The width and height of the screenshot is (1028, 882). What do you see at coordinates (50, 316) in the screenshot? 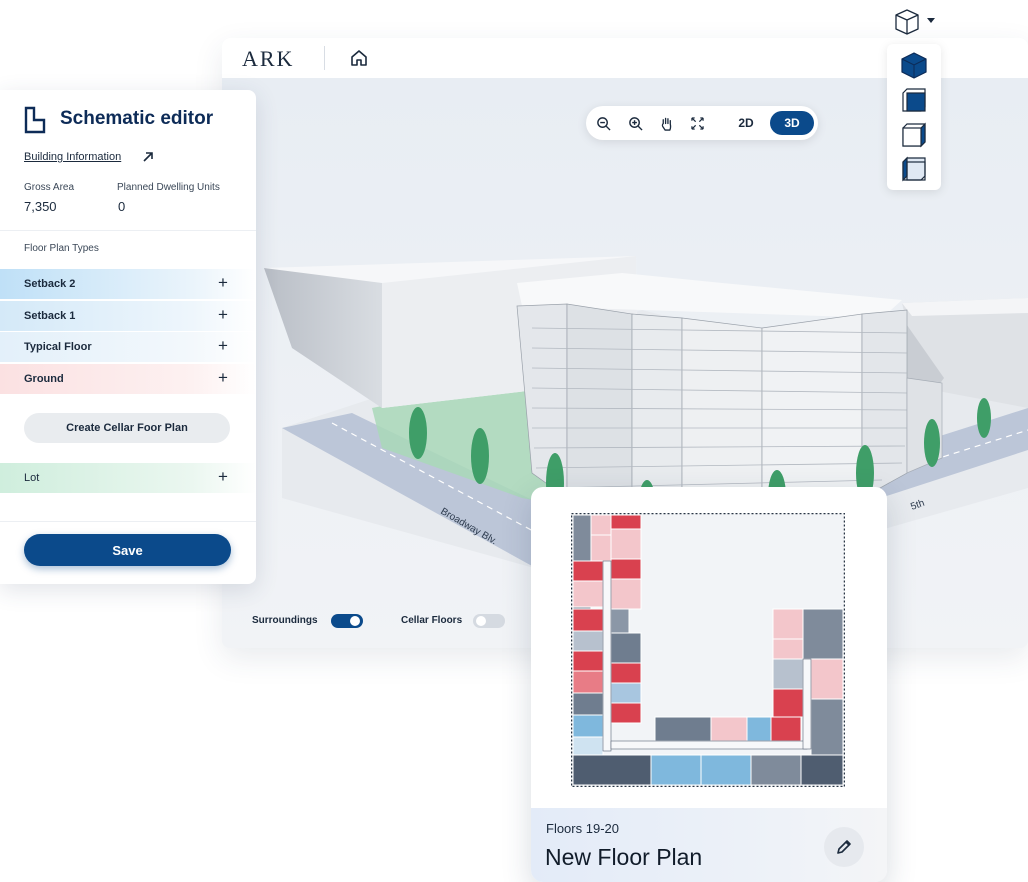
I see `floor-type-label: Setback 1` at bounding box center [50, 316].